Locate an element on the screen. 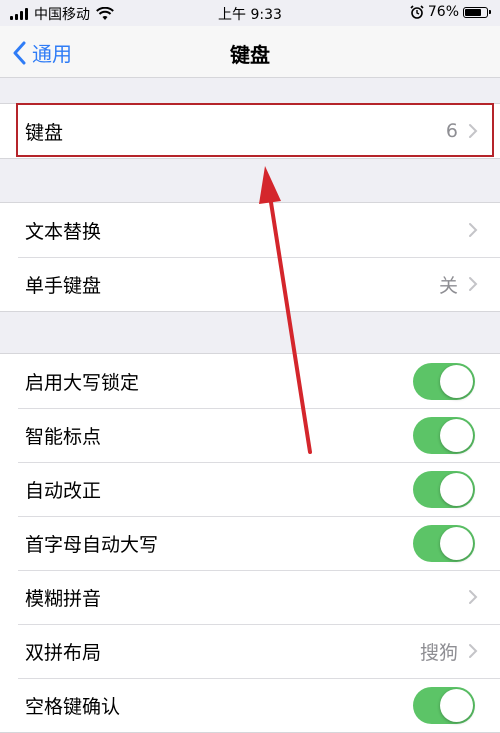 Image resolution: width=500 pixels, height=733 pixels. shuangpin-layout-label: 双拼布局 is located at coordinates (63, 652).